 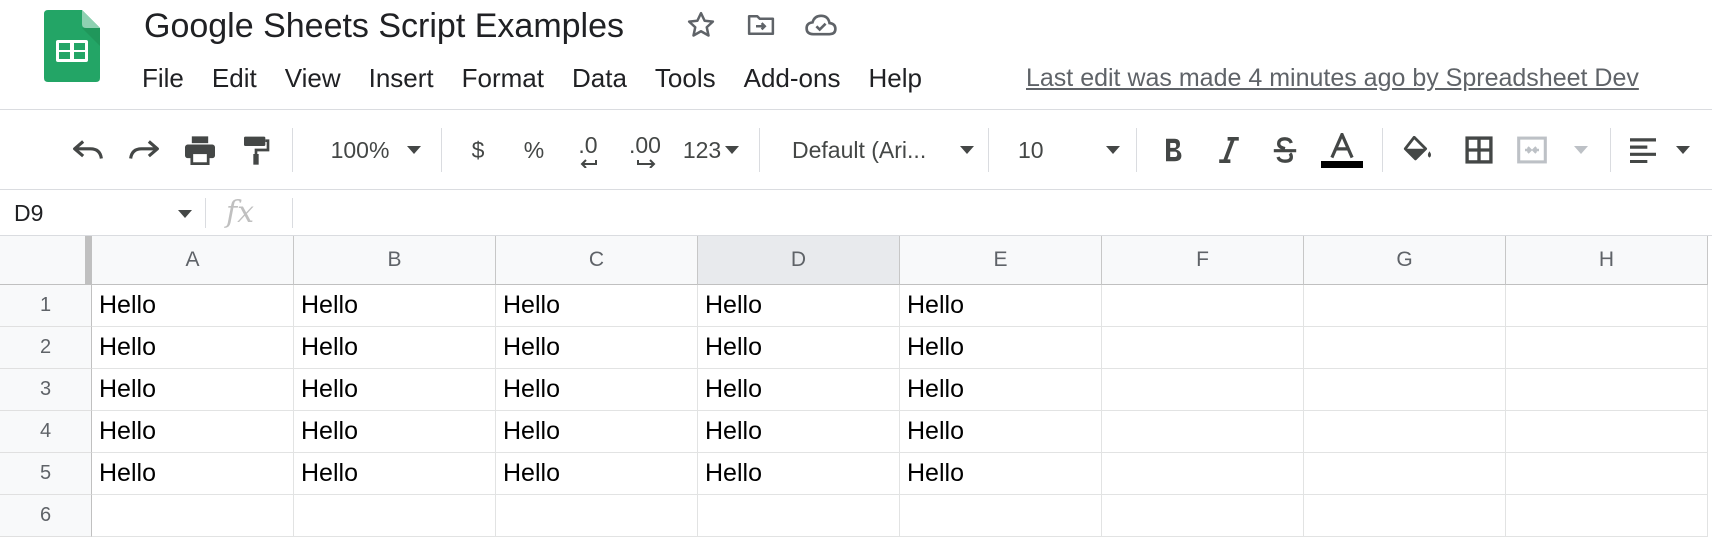 I want to click on merge-cells-icon, so click(x=1552, y=150).